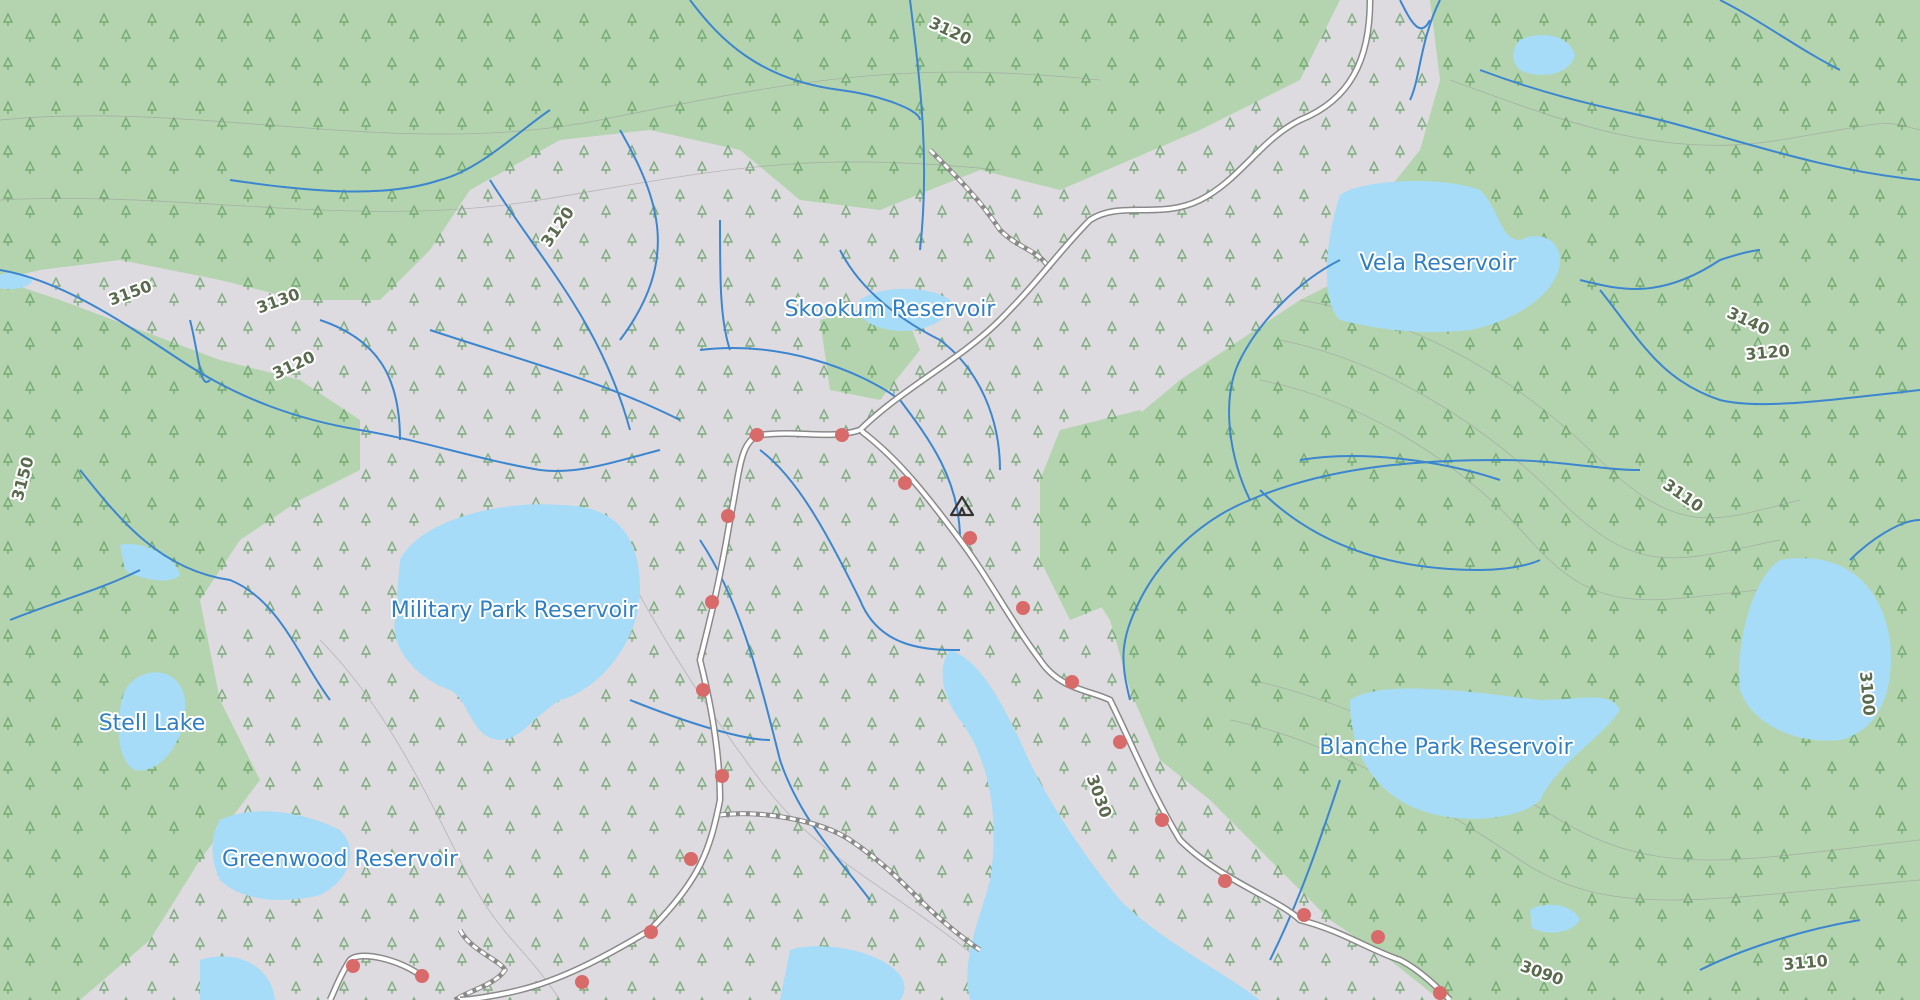 Image resolution: width=1920 pixels, height=1000 pixels. Describe the element at coordinates (1806, 962) in the screenshot. I see `contour-label: 3110` at that location.